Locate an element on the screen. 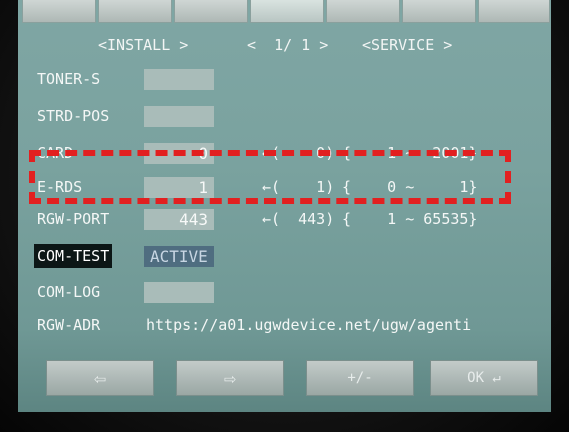 Image resolution: width=569 pixels, height=432 pixels. setting-row-rgw-port: RGW-PORT 443 ←( 443) { 1 ~ 65535} is located at coordinates (284, 219).